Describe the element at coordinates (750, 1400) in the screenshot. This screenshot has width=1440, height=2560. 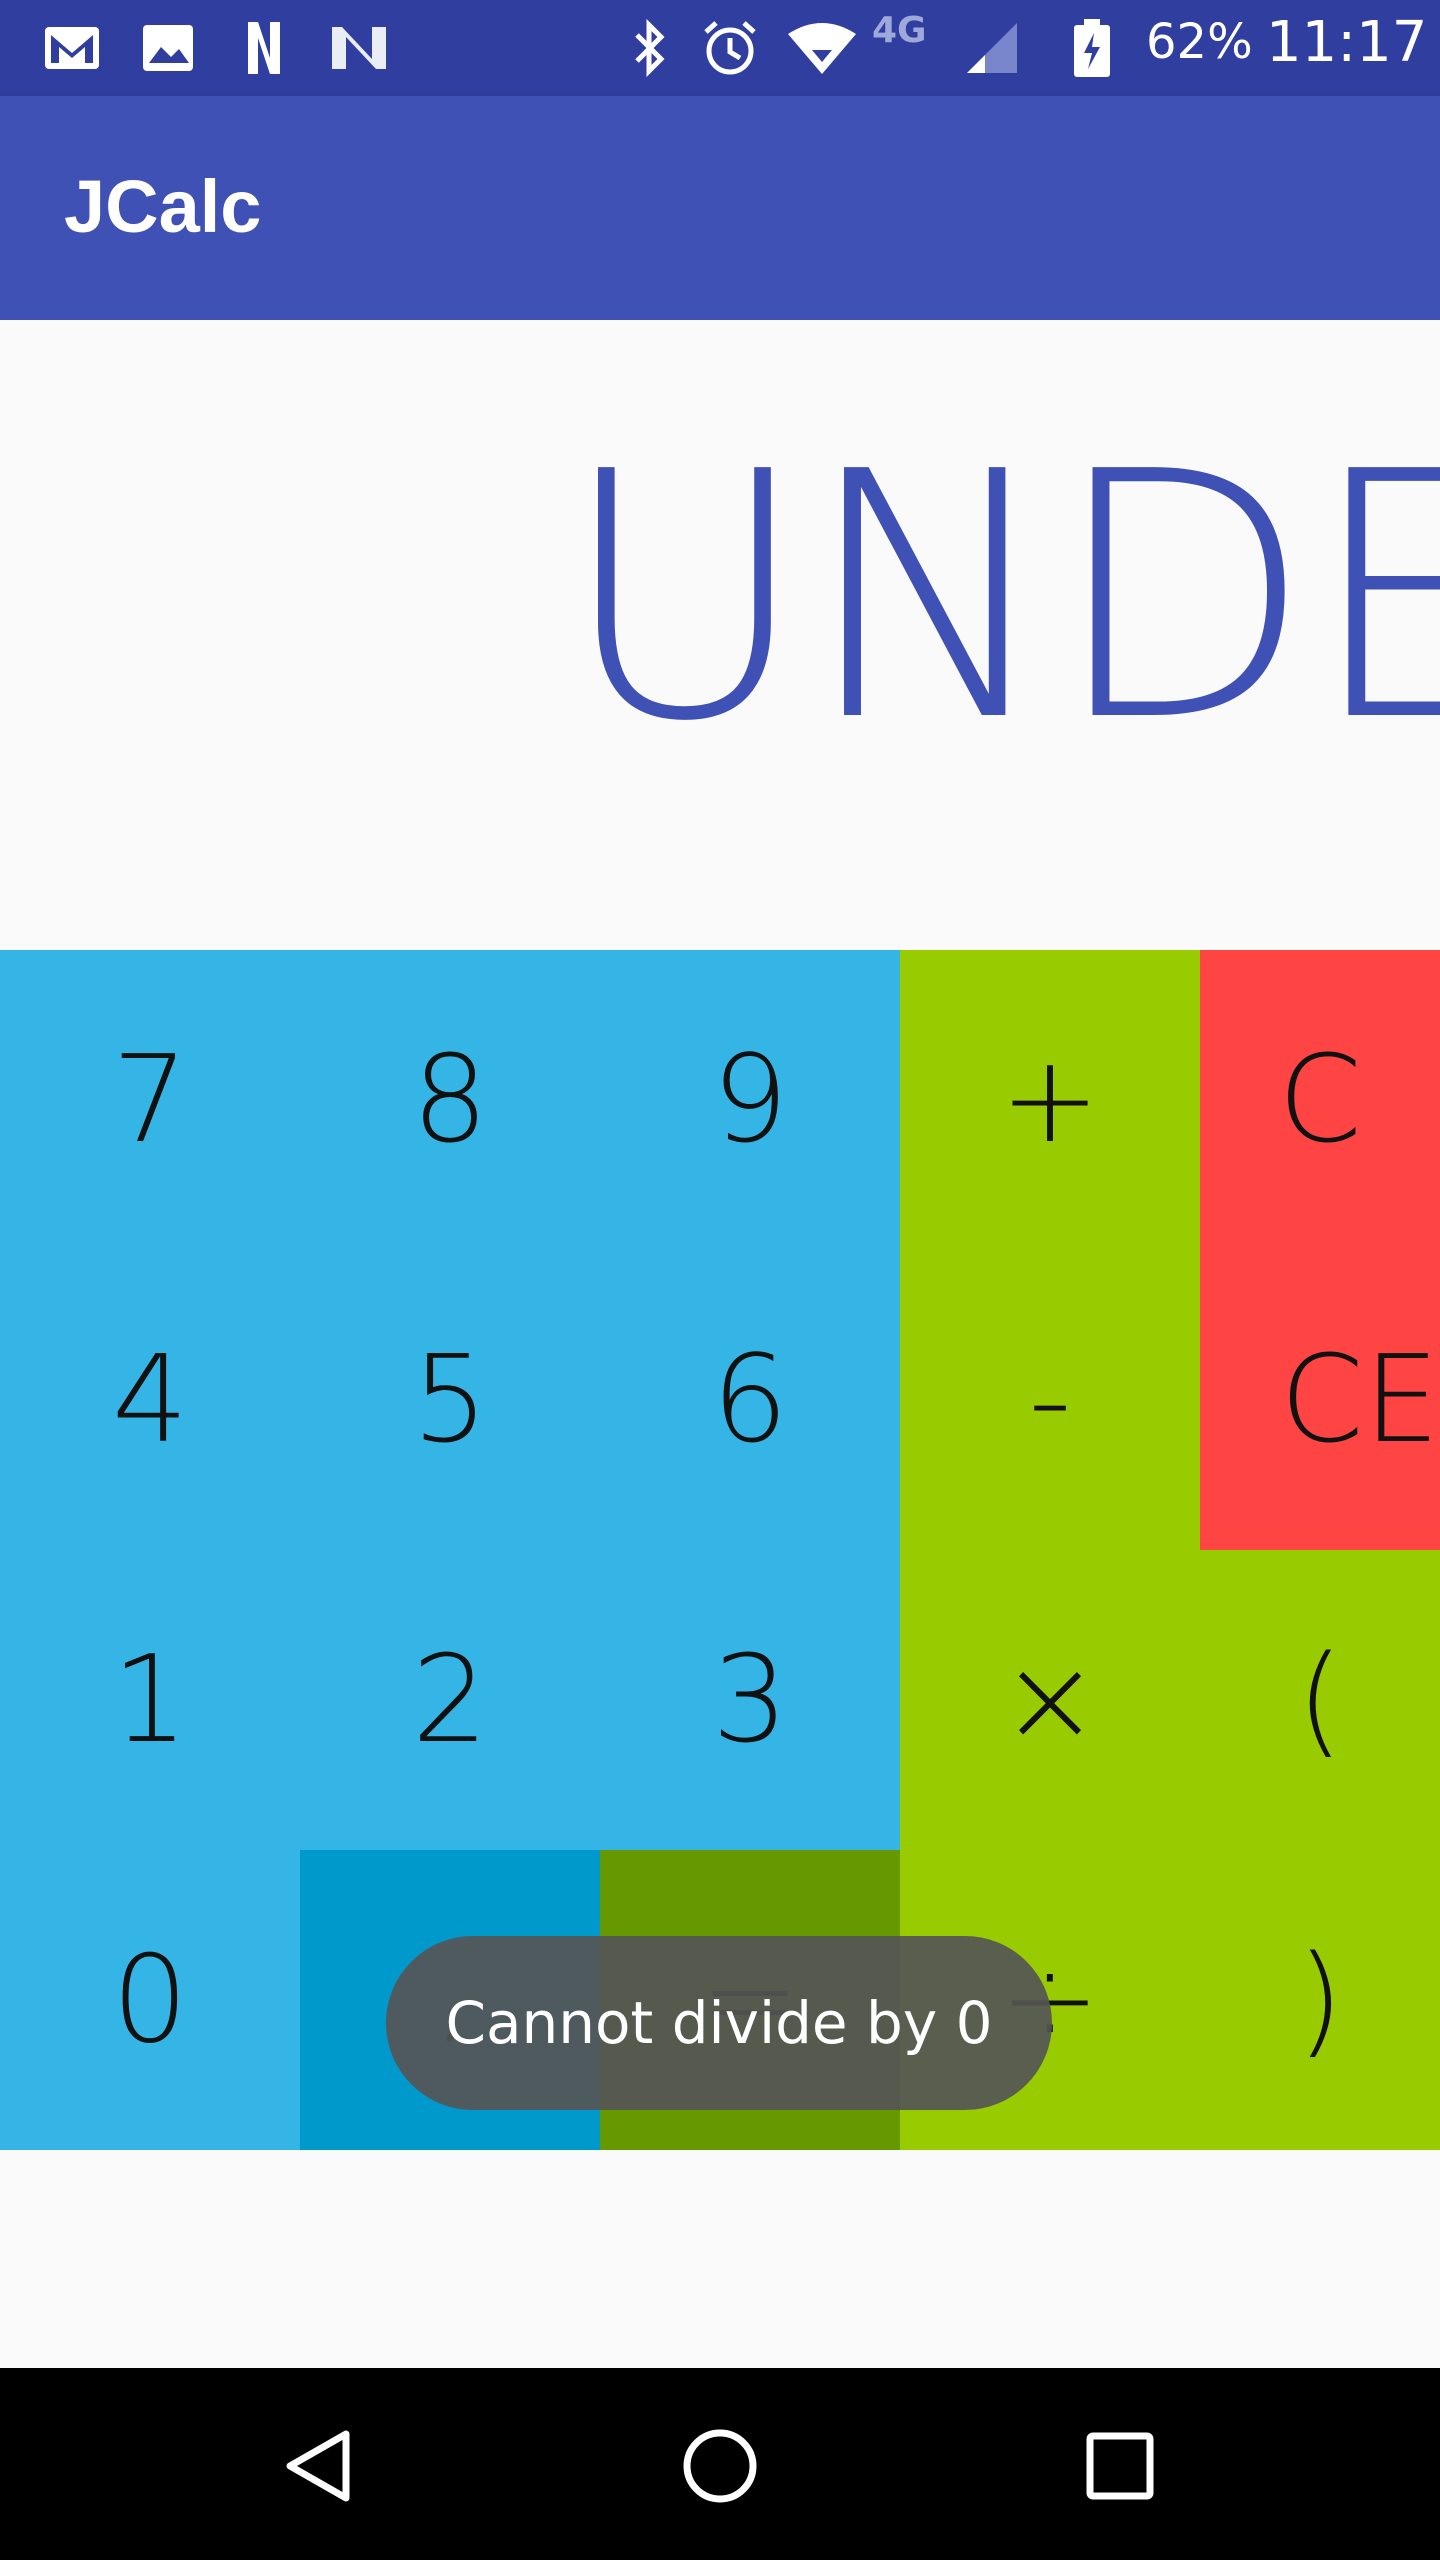
I see `key-6: 6` at that location.